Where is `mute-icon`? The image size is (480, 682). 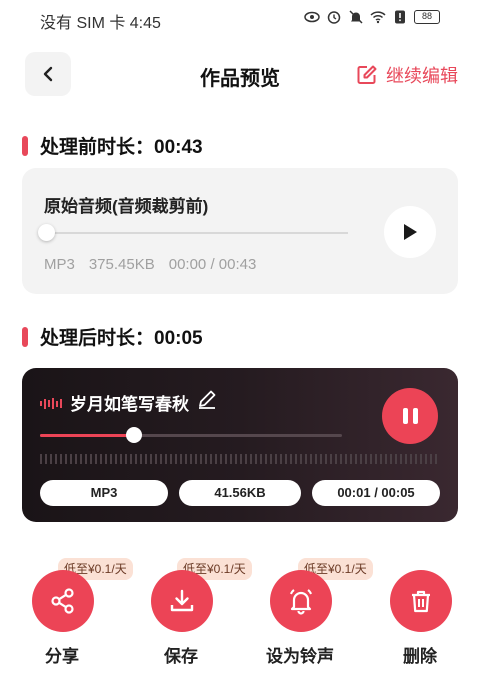
mute-icon is located at coordinates (356, 17).